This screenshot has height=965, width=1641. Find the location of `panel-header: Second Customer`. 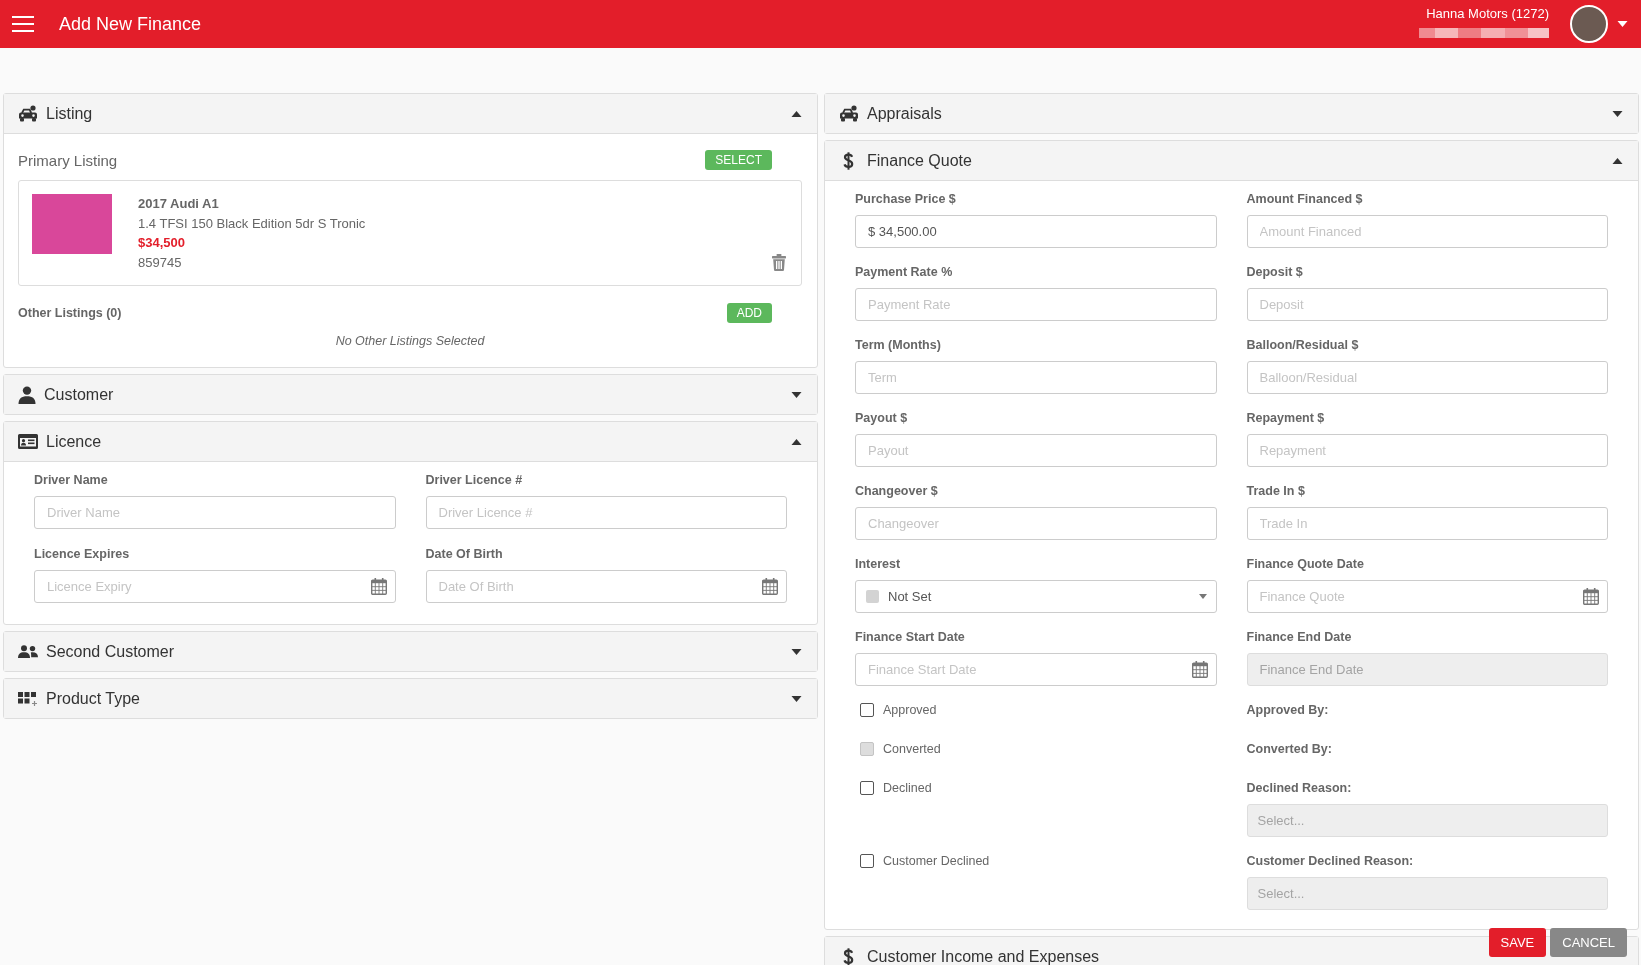

panel-header: Second Customer is located at coordinates (410, 651).